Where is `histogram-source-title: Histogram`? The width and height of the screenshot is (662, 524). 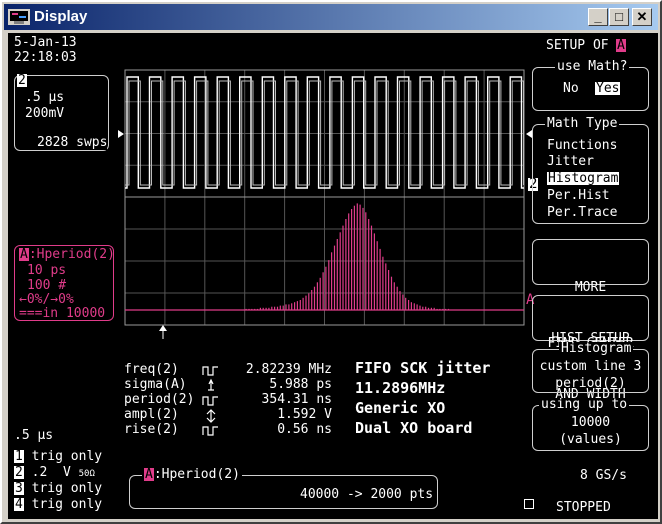
histogram-source-title: Histogram is located at coordinates (596, 348).